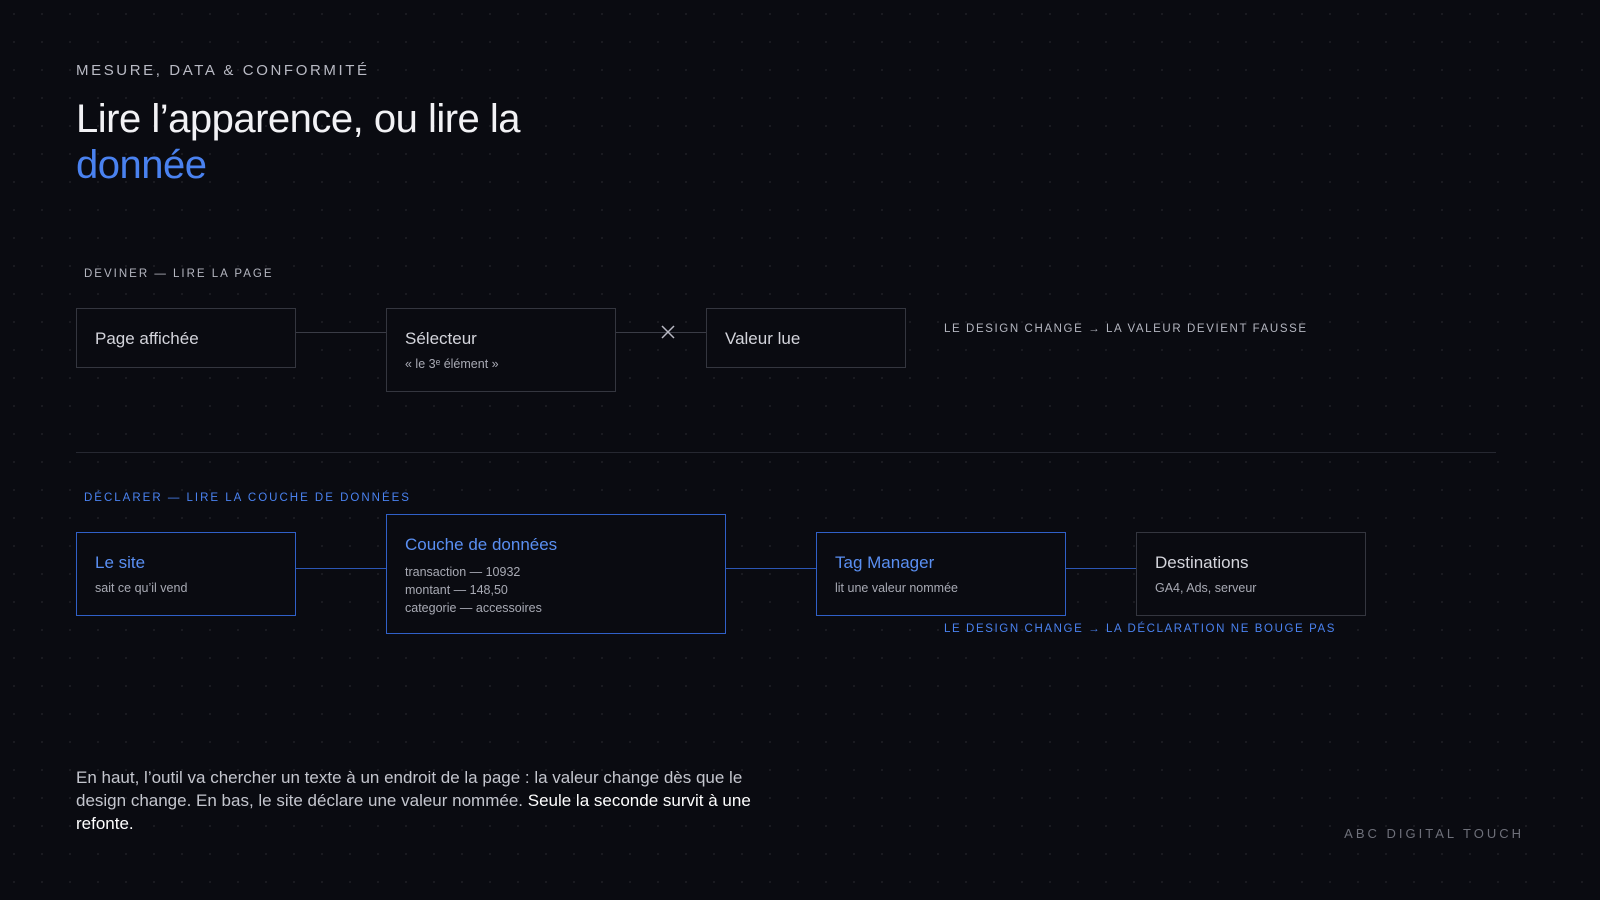 The height and width of the screenshot is (900, 1600). I want to click on node-title: Sélecteur, so click(441, 338).